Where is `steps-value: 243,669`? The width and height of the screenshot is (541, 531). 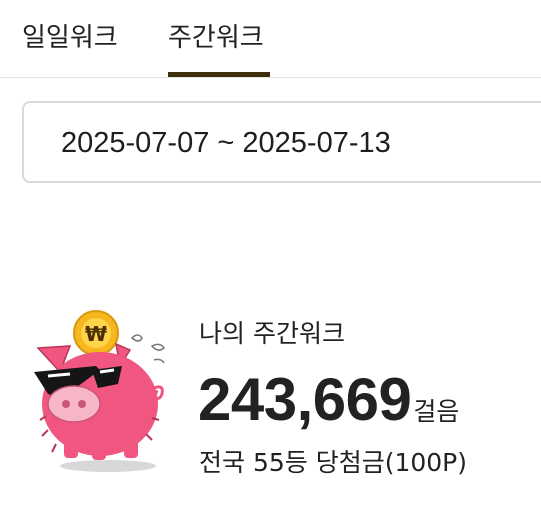 steps-value: 243,669 is located at coordinates (305, 399).